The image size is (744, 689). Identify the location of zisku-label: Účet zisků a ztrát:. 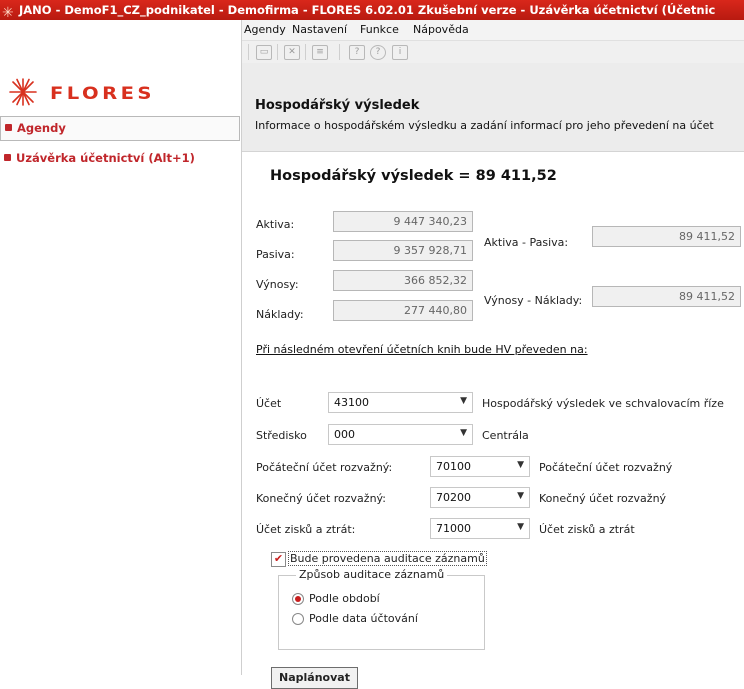
(306, 529).